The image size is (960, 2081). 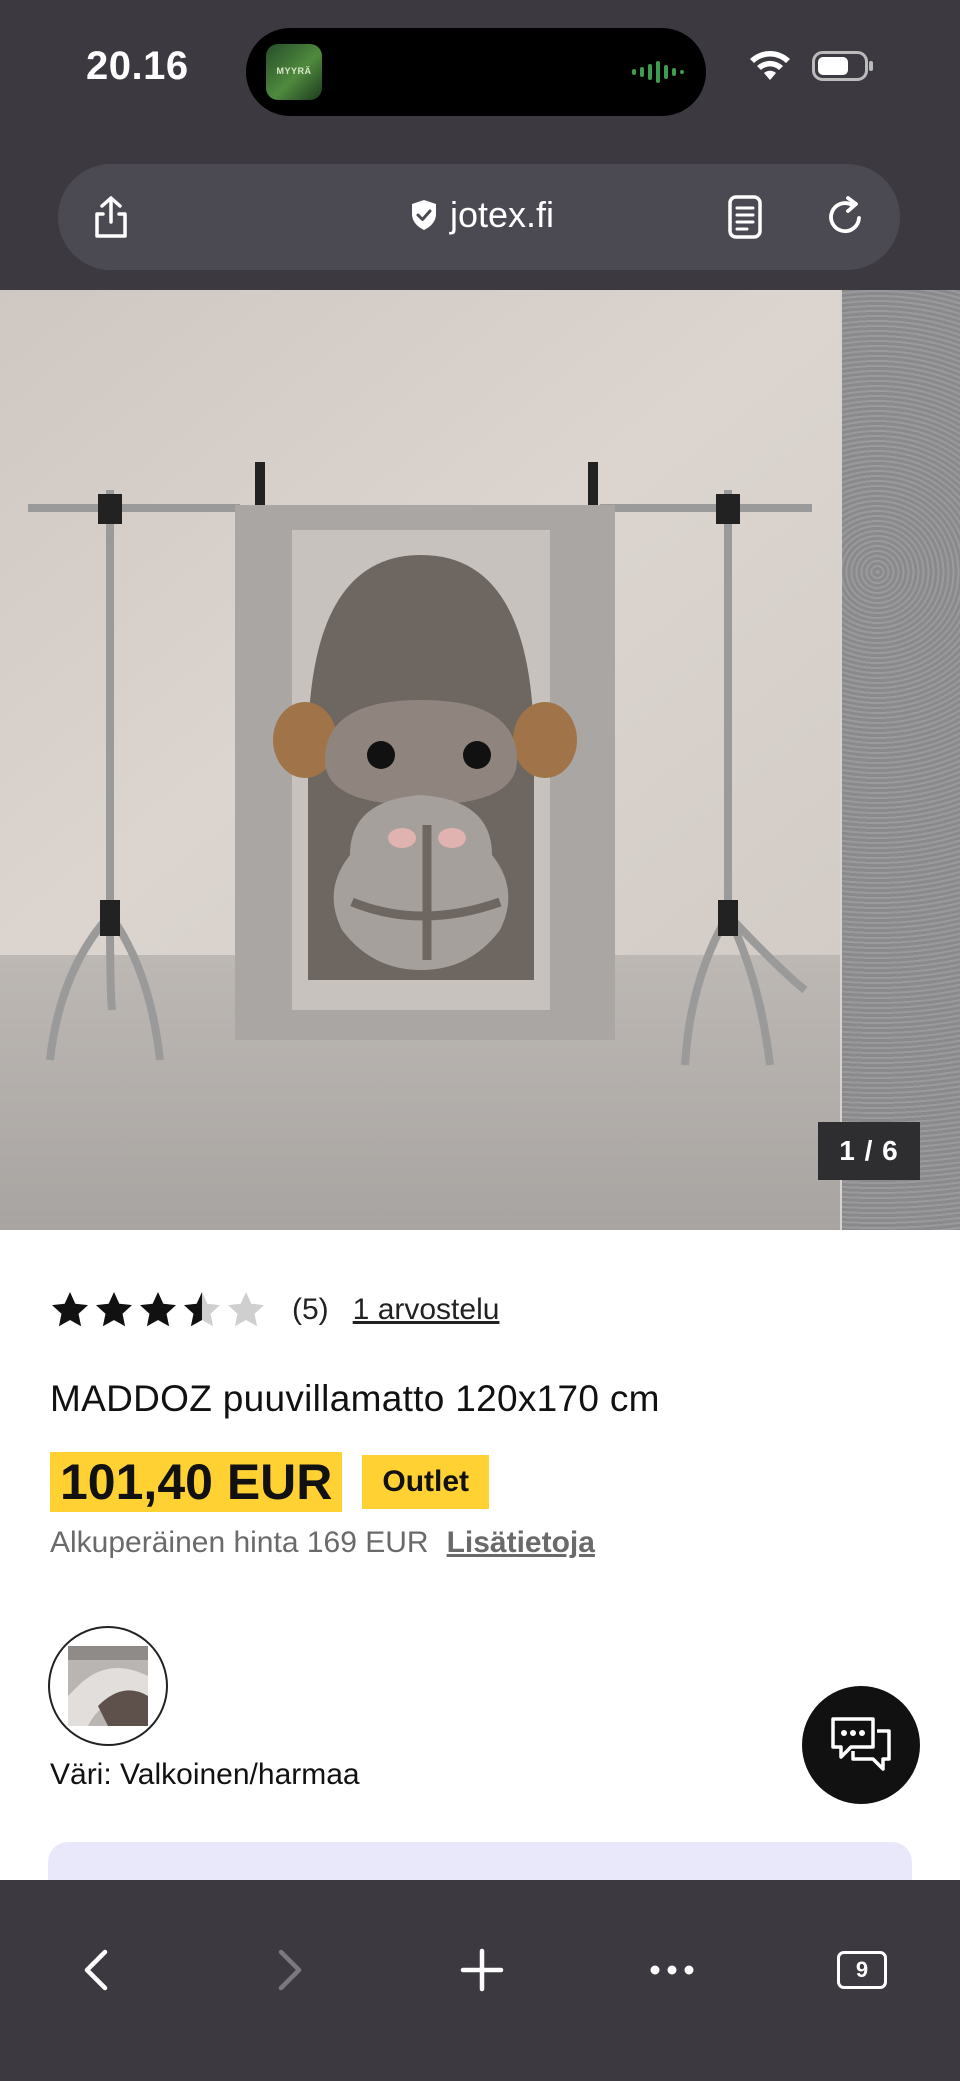 I want to click on browser-top-chrome: 20.16 MYYRÄ jotex.fi, so click(x=480, y=145).